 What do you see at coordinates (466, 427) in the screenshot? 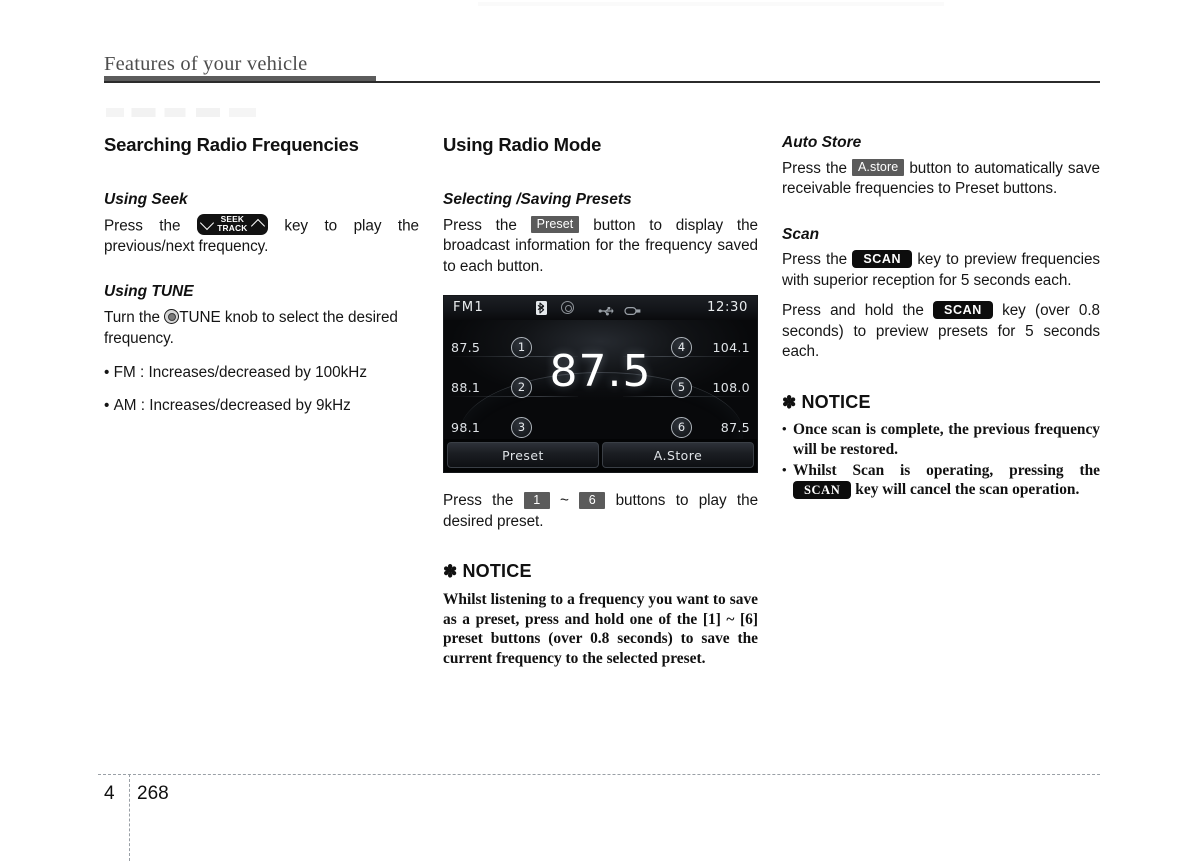
I see `radio-preset-frequency: 98.1` at bounding box center [466, 427].